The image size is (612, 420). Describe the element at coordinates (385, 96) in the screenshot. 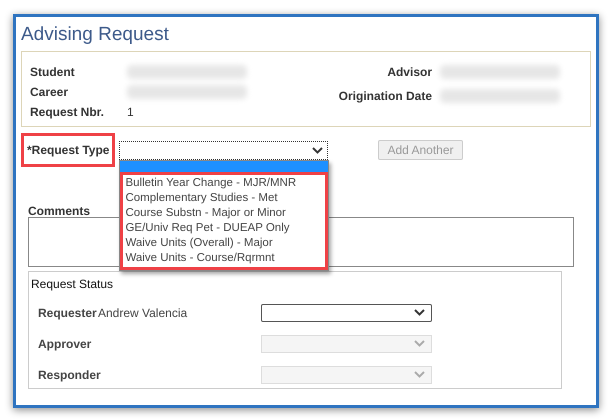

I see `field-label: Origination Date` at that location.